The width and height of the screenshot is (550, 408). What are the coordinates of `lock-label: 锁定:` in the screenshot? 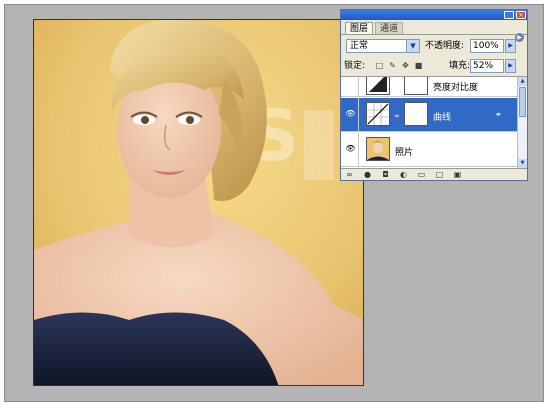 It's located at (355, 66).